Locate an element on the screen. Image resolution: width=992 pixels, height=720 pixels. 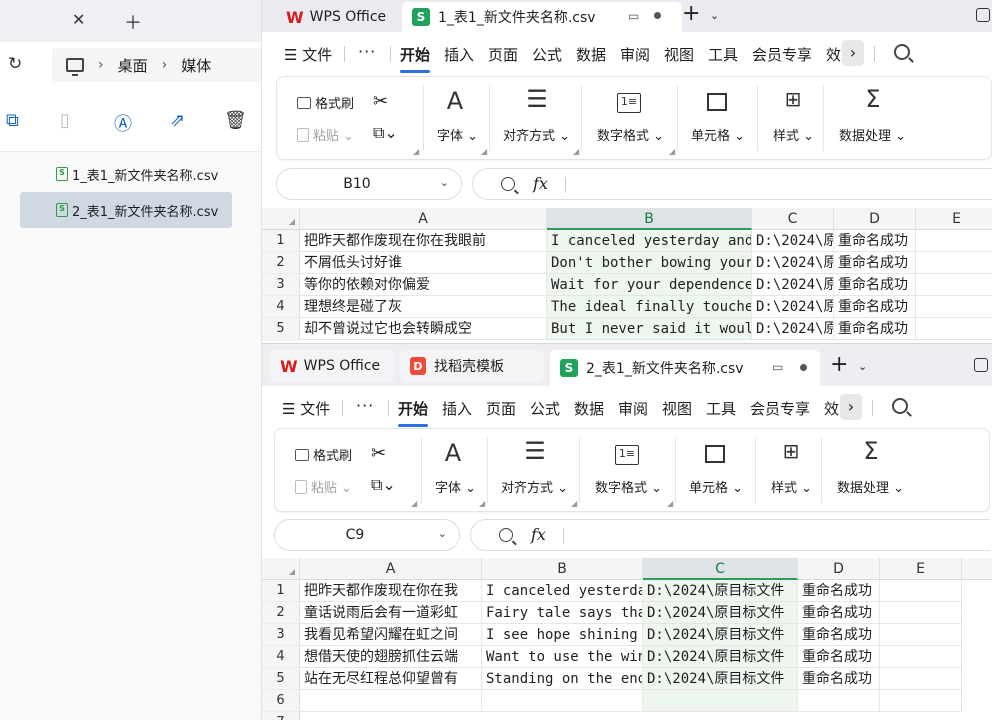
tab-document: S 1_表1_新文件夹名称.csv is located at coordinates (542, 17).